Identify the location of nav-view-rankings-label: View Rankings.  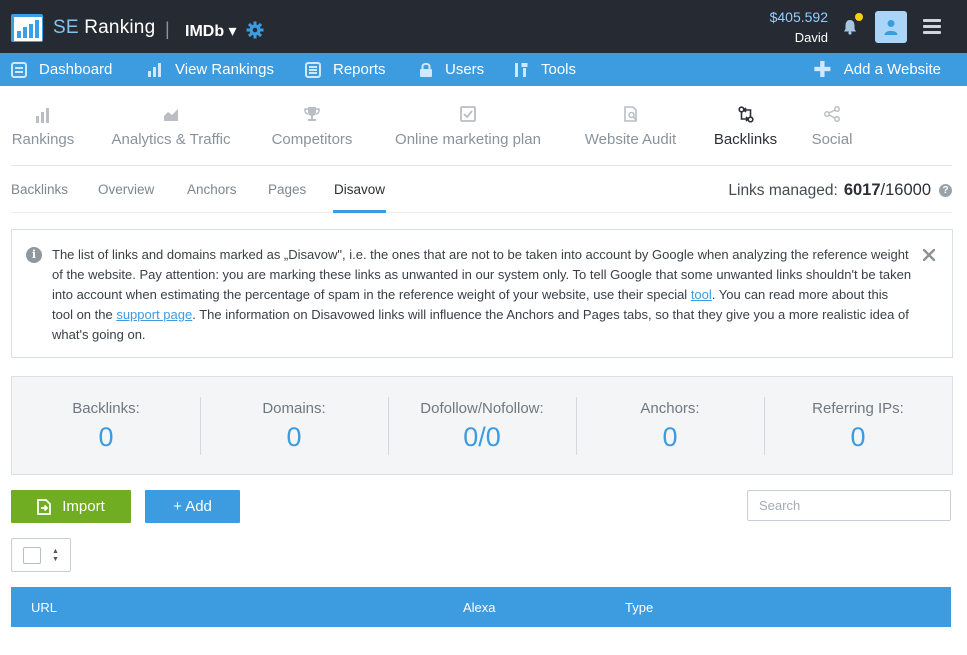
(224, 69).